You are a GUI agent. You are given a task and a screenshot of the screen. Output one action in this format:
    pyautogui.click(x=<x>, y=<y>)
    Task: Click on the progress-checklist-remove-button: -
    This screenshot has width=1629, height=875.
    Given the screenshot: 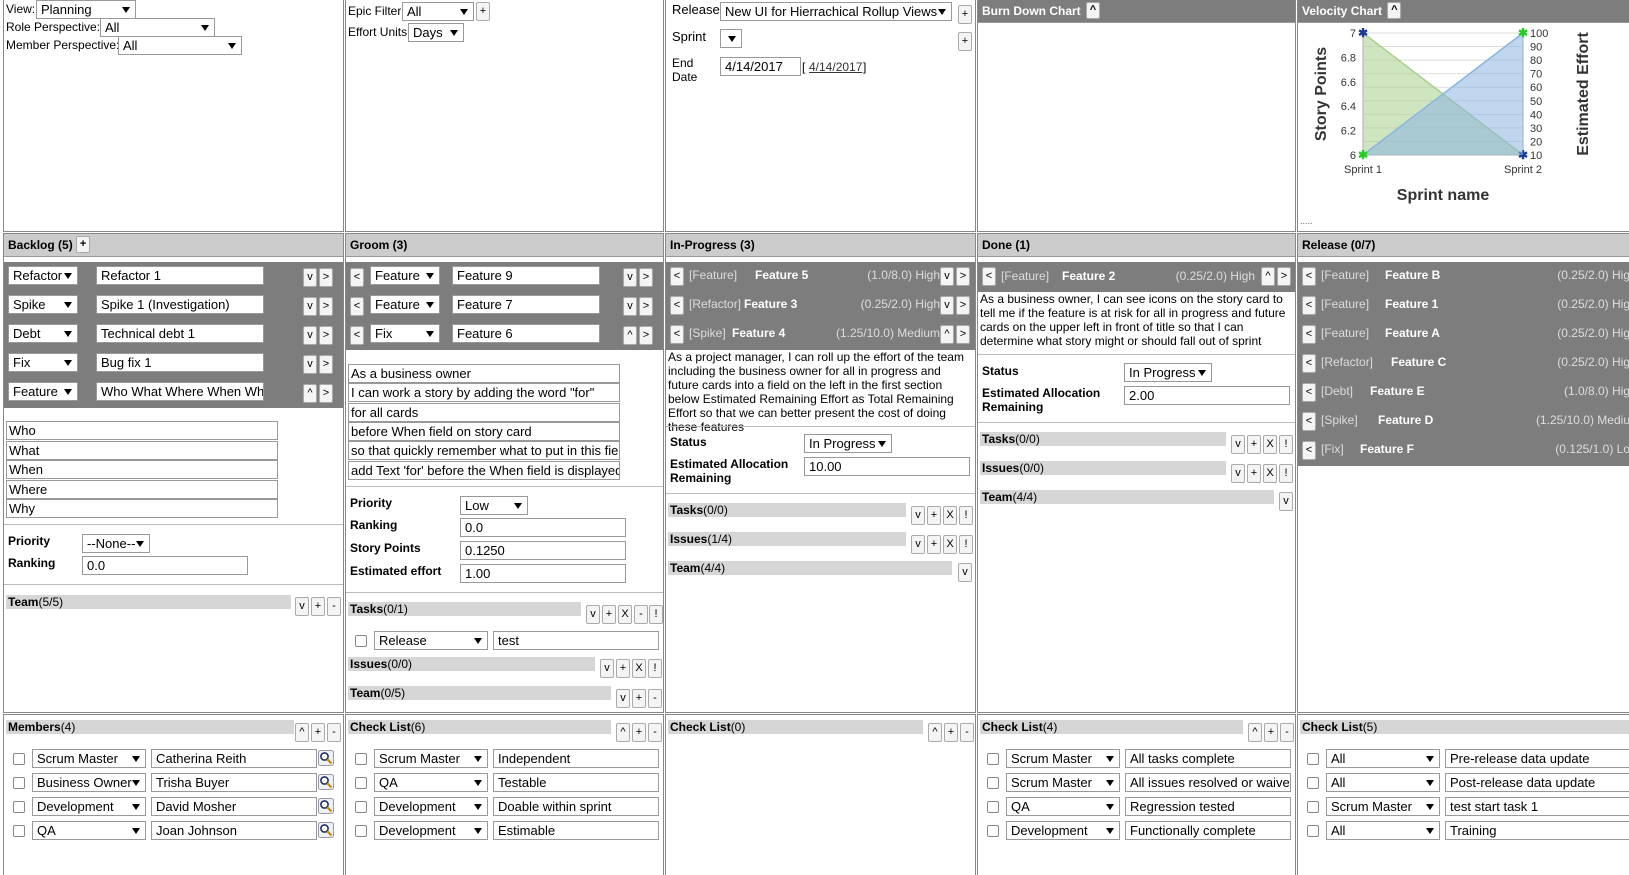 What is the action you would take?
    pyautogui.click(x=967, y=732)
    